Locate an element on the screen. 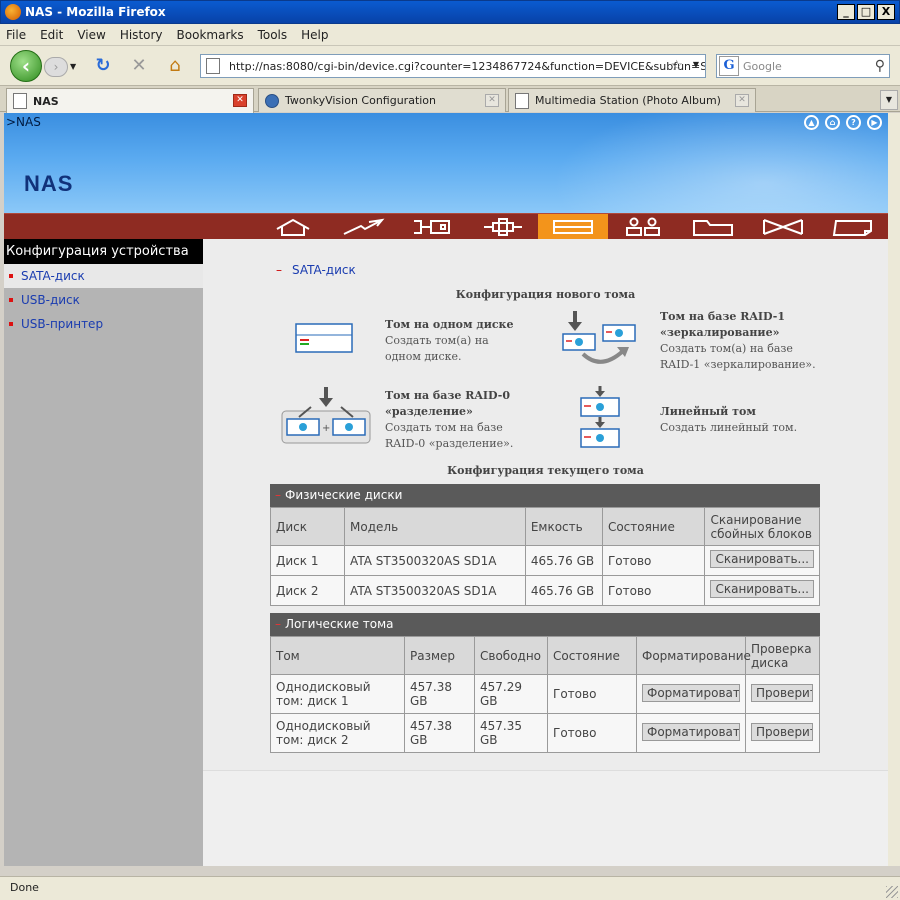  sidebar-item-usb-printer: USB-принтер is located at coordinates (103, 324).